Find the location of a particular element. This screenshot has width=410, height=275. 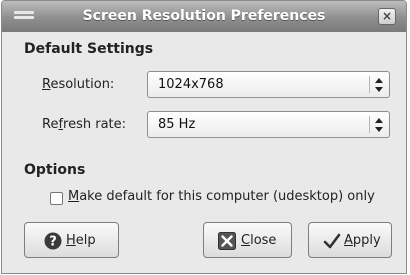

title-bar: Screen Resolution Preferences × is located at coordinates (204, 16).